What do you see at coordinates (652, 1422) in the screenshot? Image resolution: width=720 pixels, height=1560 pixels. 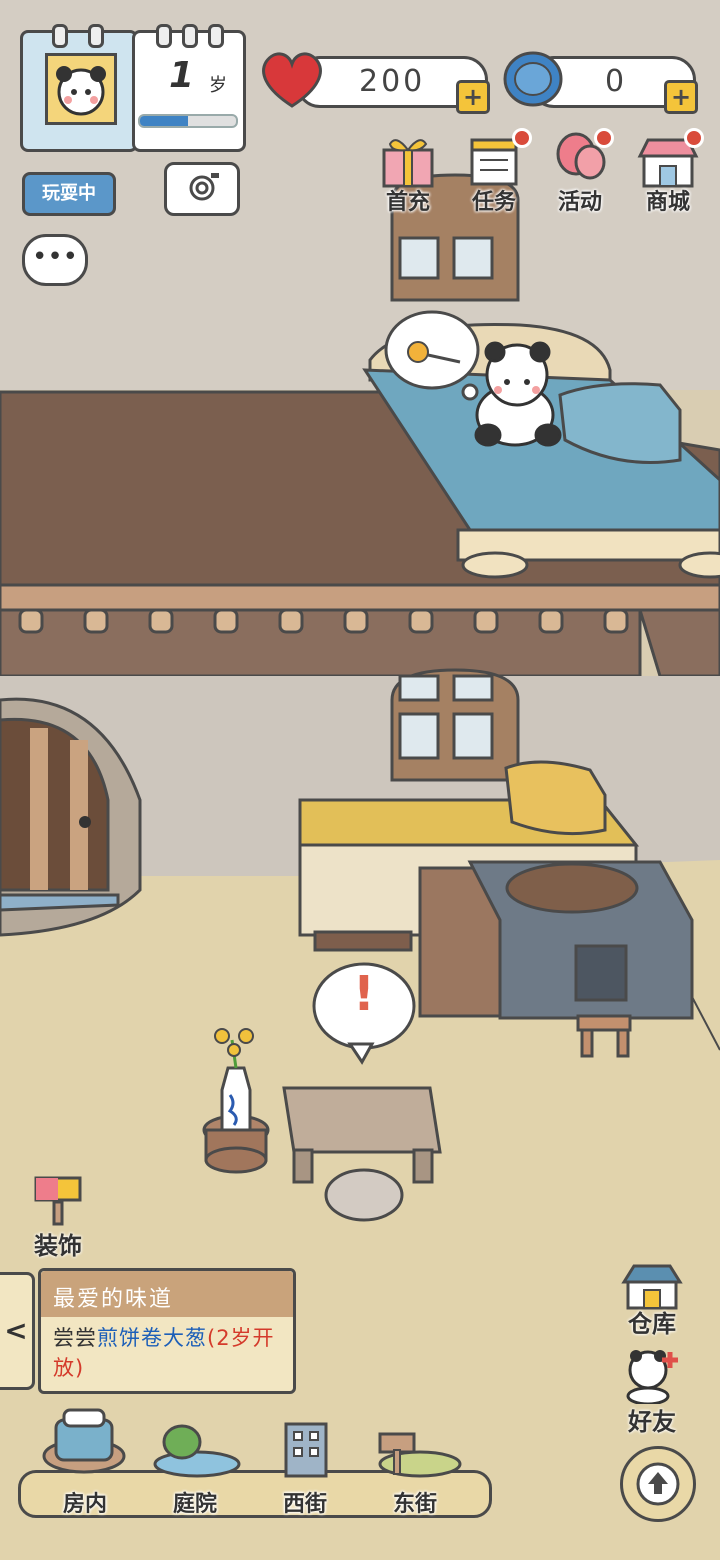 I see `friends-label: 好友` at bounding box center [652, 1422].